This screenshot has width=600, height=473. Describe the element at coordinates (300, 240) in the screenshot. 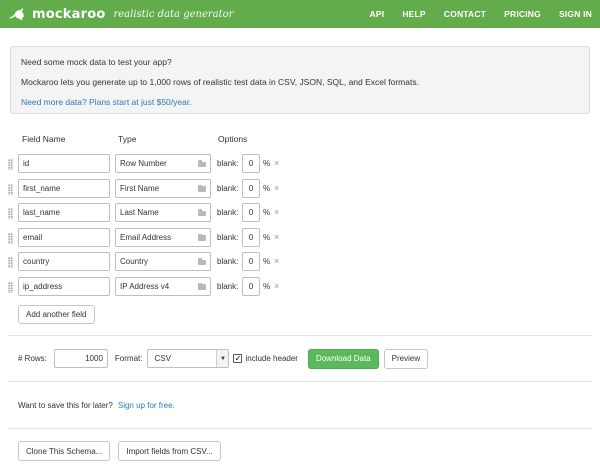

I see `field-row-email: email Email Address blank: 0 % ×` at that location.